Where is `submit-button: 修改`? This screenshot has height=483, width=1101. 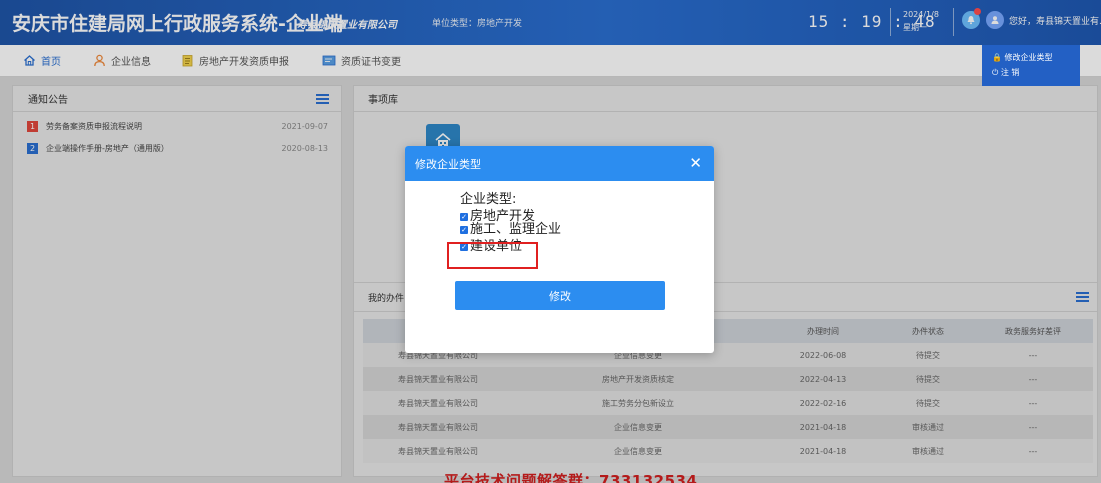
submit-button: 修改 is located at coordinates (560, 295).